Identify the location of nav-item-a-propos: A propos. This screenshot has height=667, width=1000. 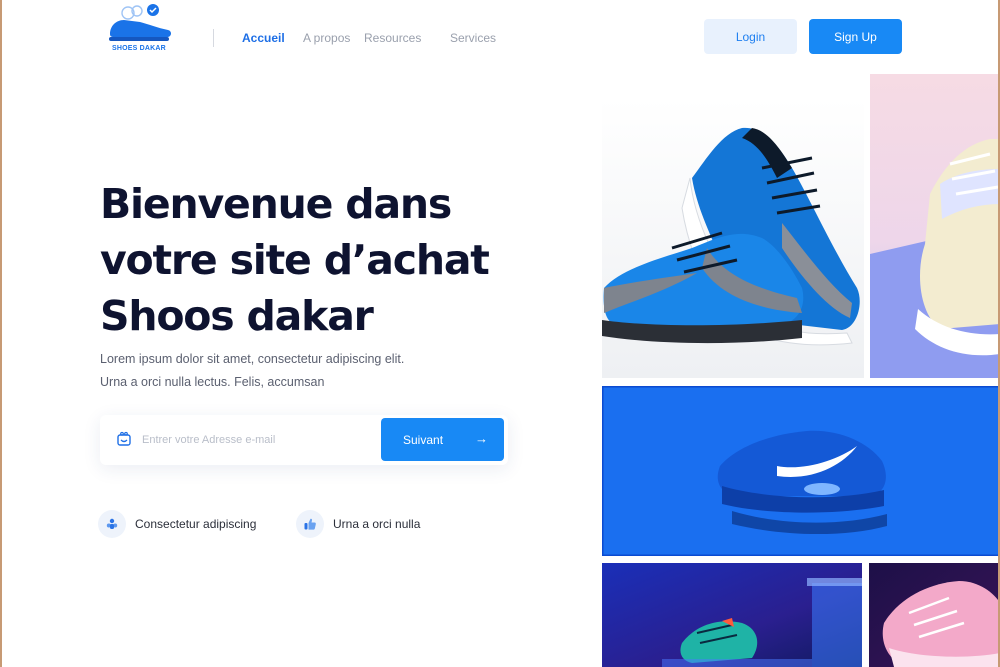
(326, 38).